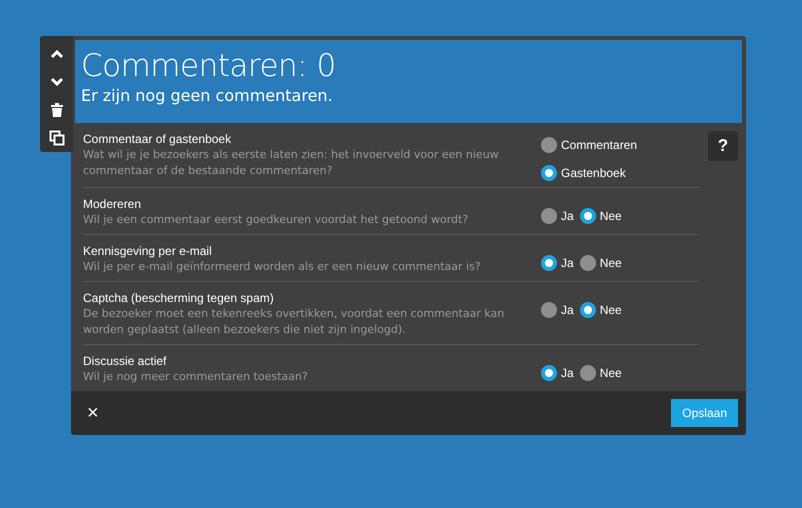  What do you see at coordinates (282, 267) in the screenshot?
I see `setting-description: Wil je per e-mail geïnformeerd worden als er een nieuw commentaar is?` at bounding box center [282, 267].